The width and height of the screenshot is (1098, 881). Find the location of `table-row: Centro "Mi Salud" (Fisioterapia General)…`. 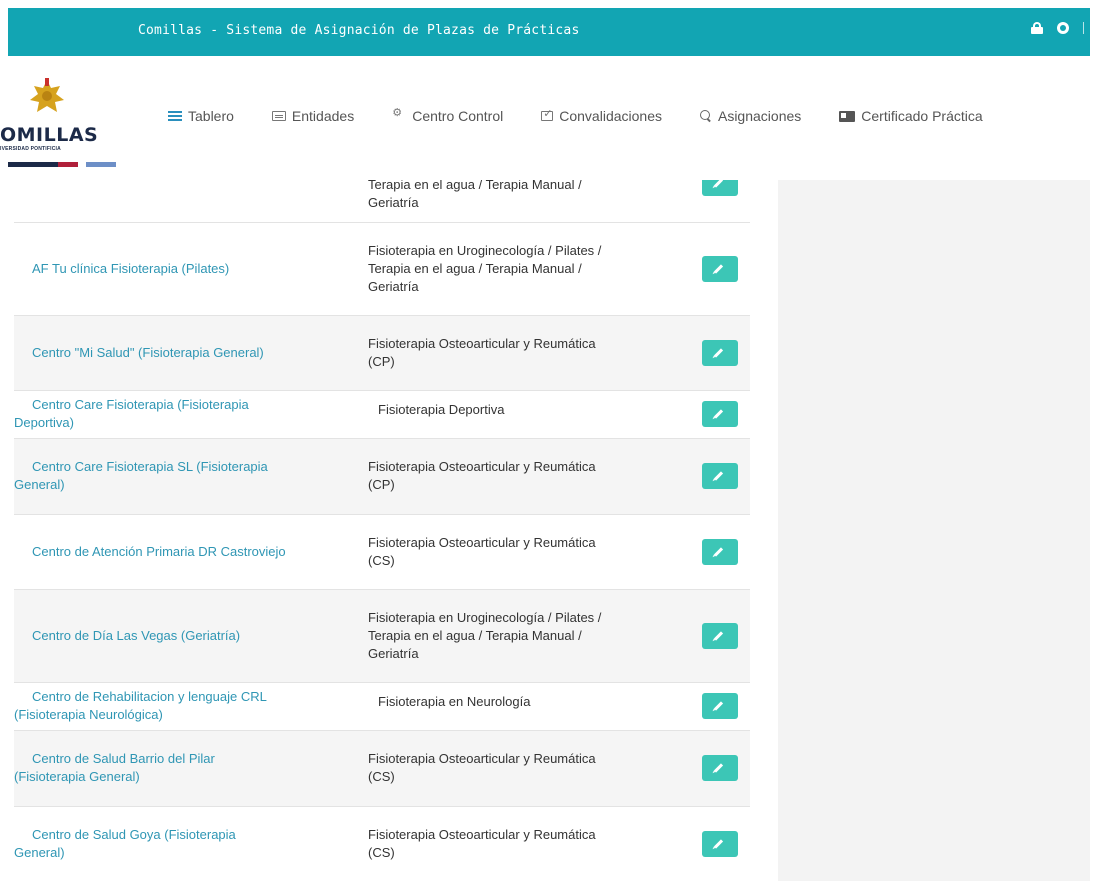

table-row: Centro "Mi Salud" (Fisioterapia General)… is located at coordinates (382, 352).